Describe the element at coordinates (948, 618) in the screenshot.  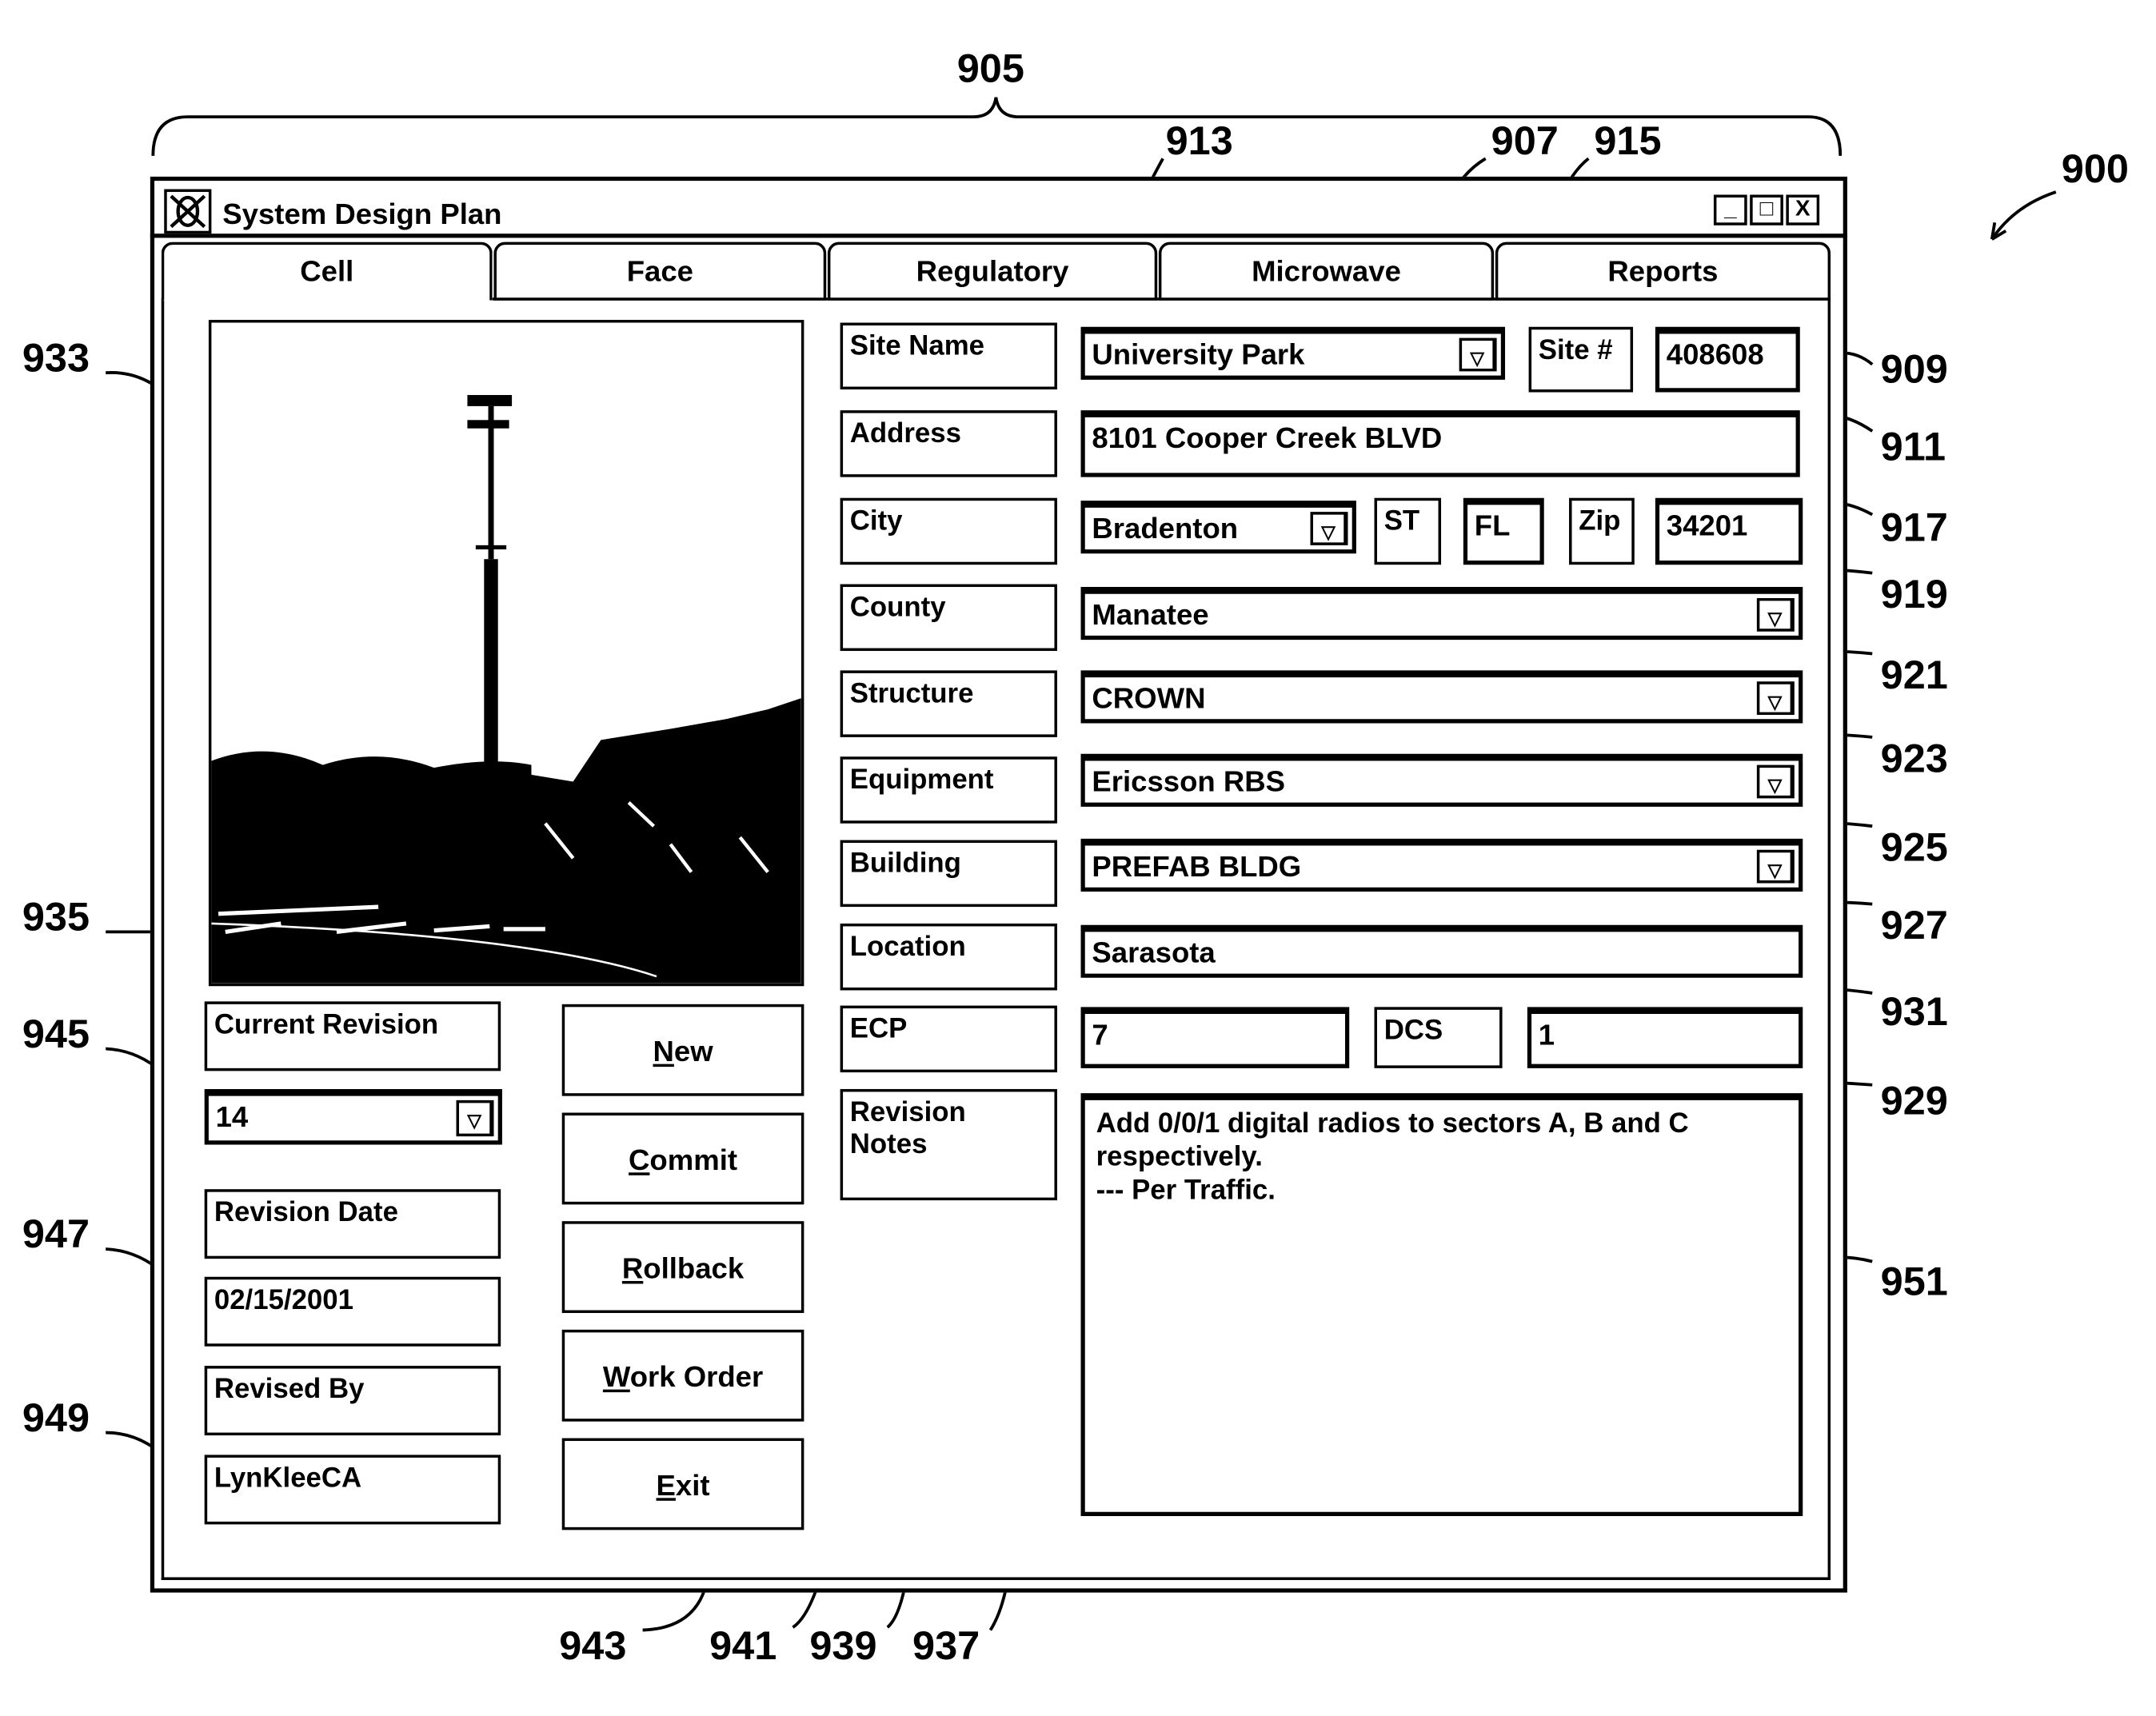
I see `county-label: County` at that location.